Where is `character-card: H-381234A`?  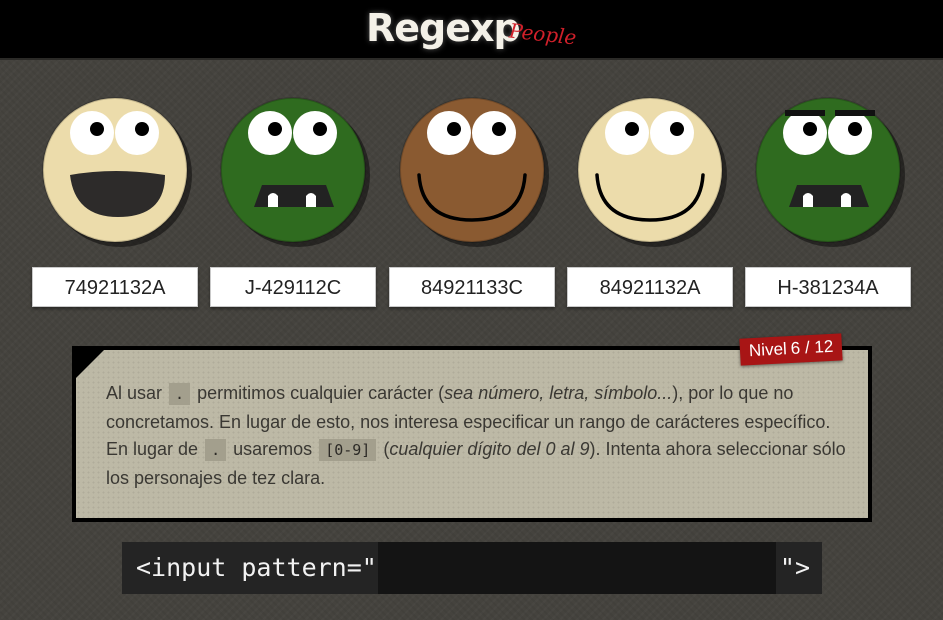
character-card: H-381234A is located at coordinates (828, 205).